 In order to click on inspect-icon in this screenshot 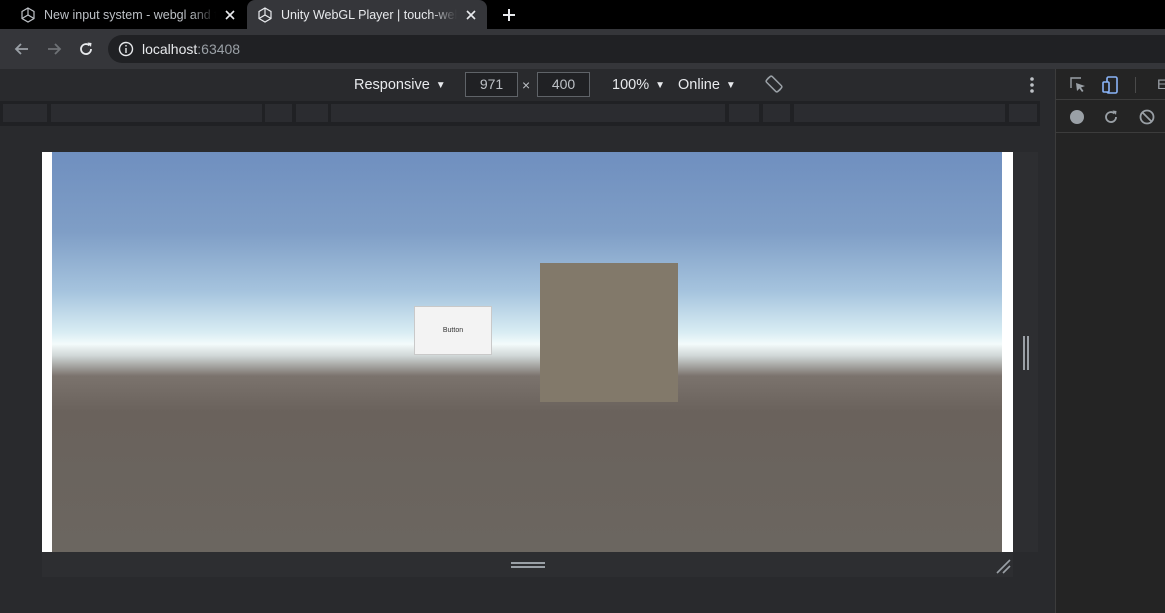, I will do `click(1078, 85)`.